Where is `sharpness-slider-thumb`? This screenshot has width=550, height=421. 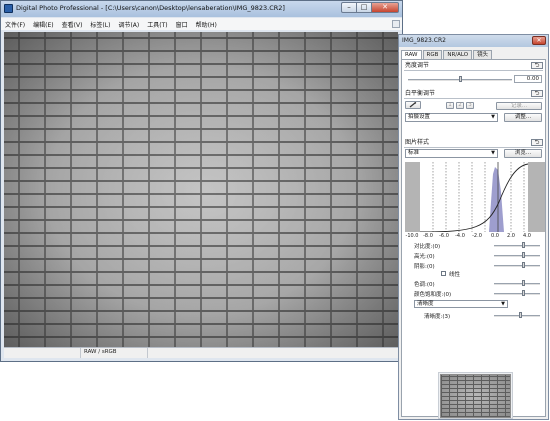 sharpness-slider-thumb is located at coordinates (520, 315).